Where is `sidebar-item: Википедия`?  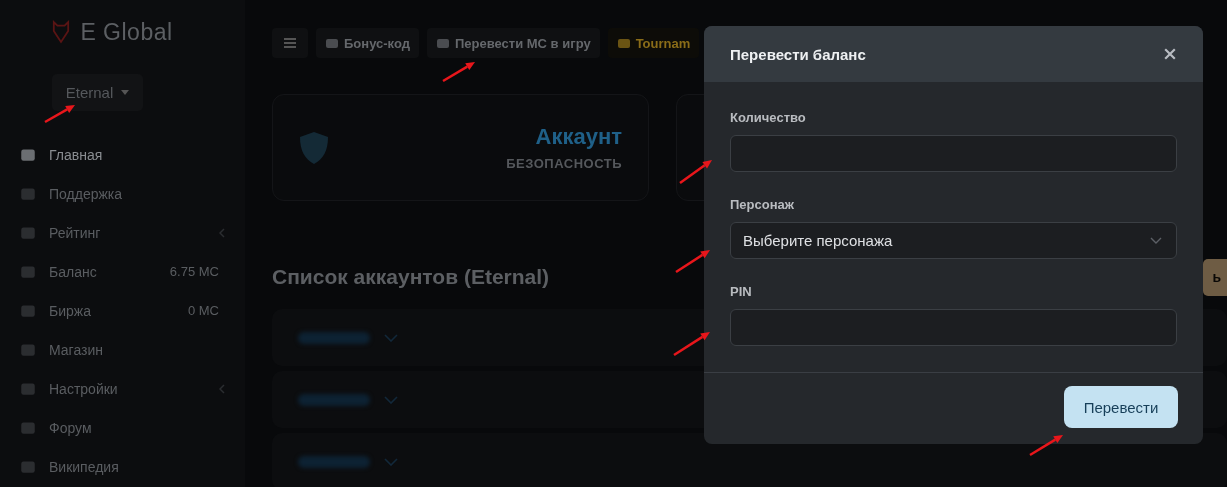
sidebar-item: Википедия is located at coordinates (122, 466).